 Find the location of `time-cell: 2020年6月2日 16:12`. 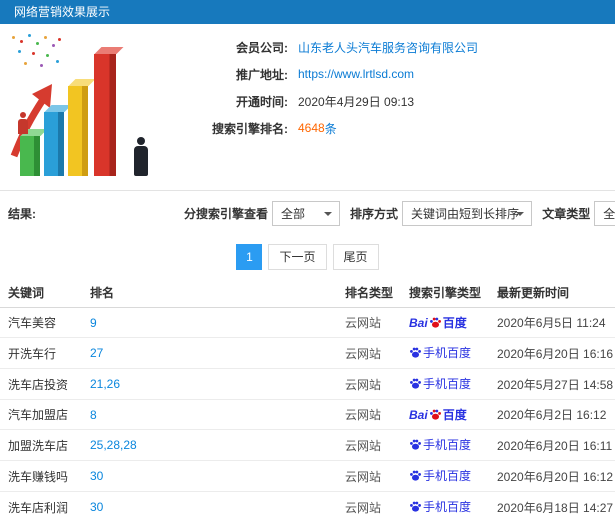

time-cell: 2020年6月2日 16:12 is located at coordinates (552, 414).